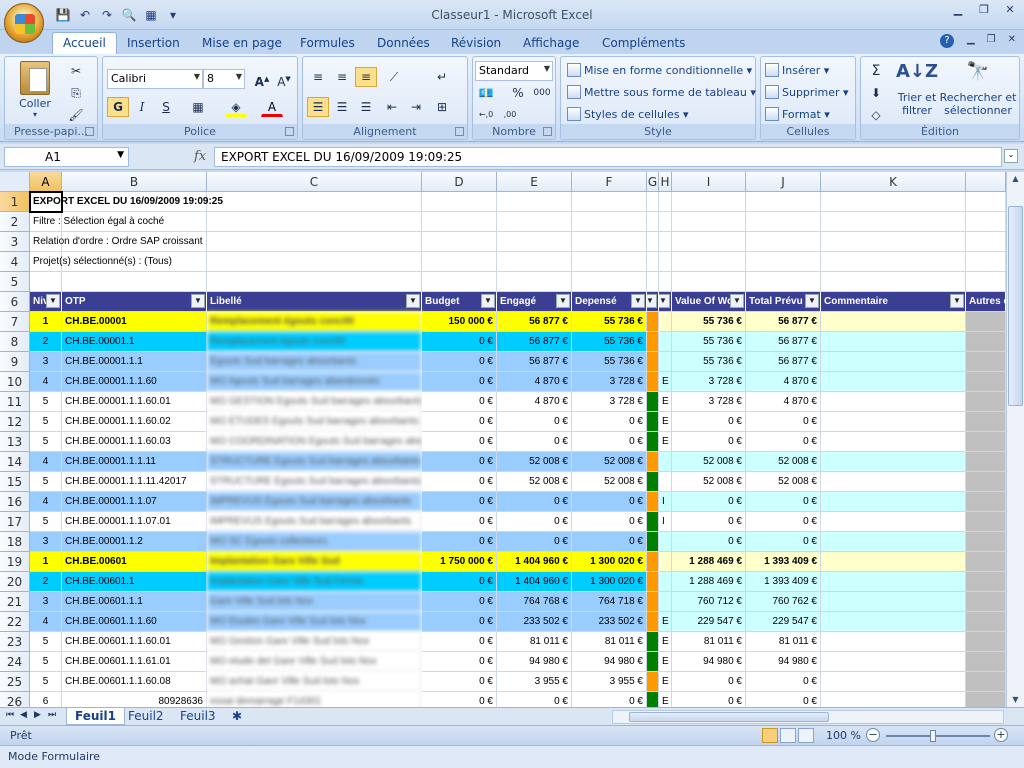  What do you see at coordinates (46, 582) in the screenshot?
I see `cell-niv: 2` at bounding box center [46, 582].